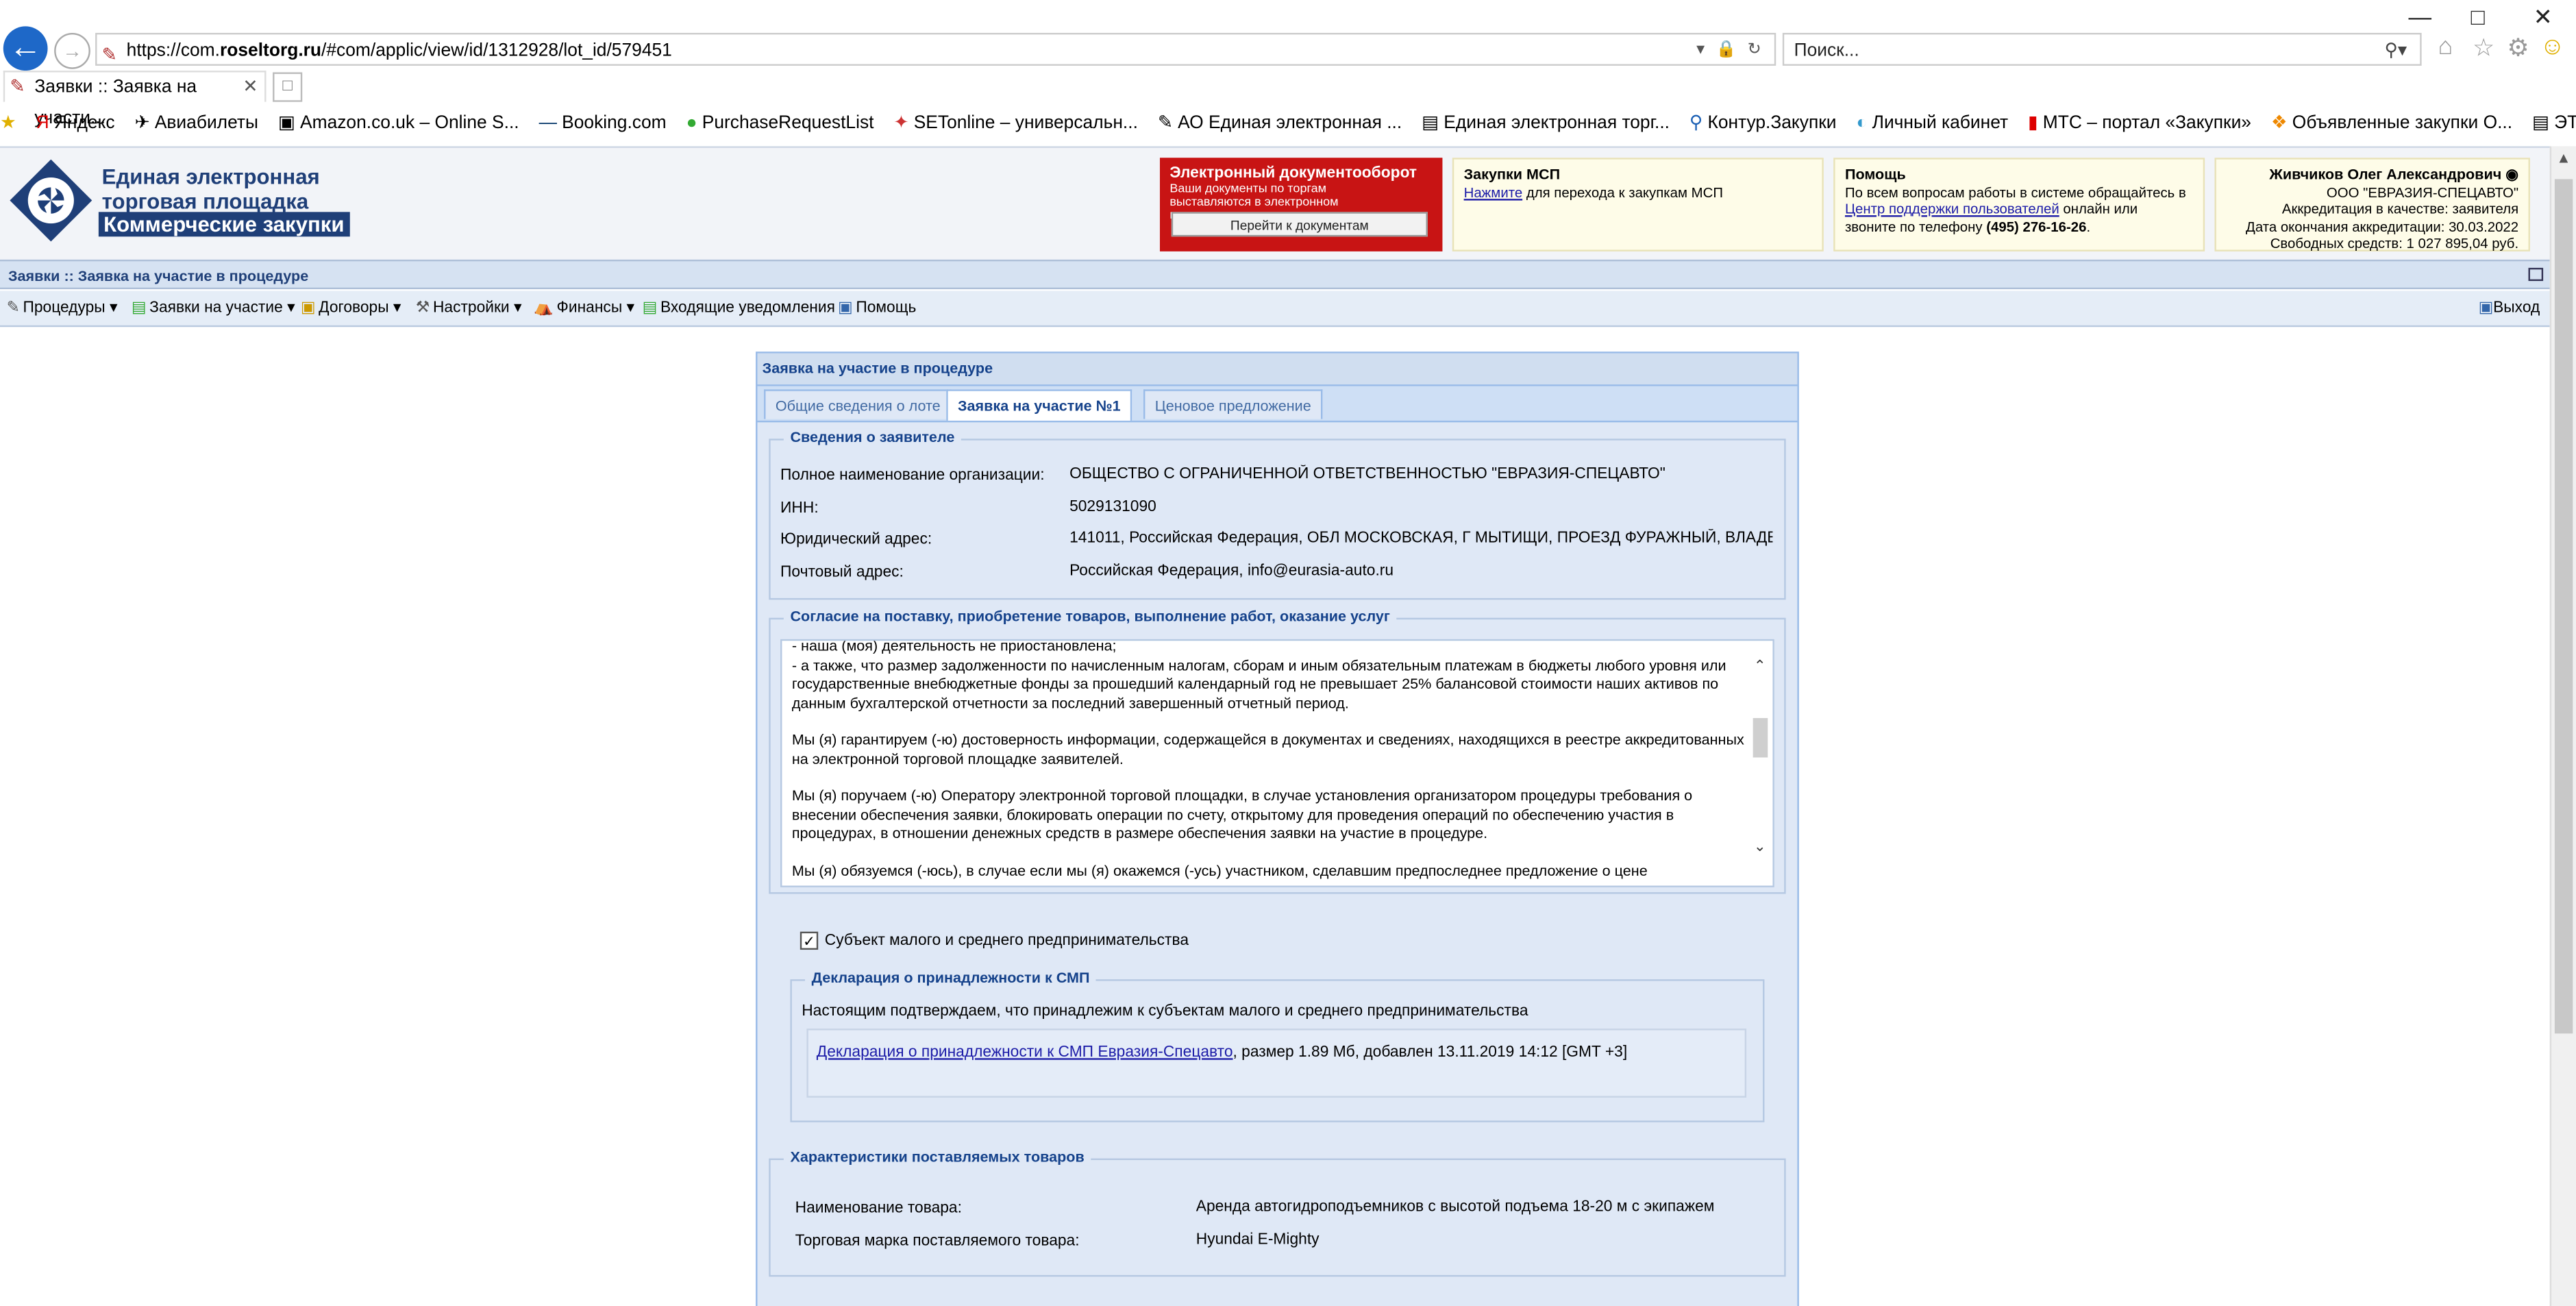 This screenshot has height=1306, width=2576. I want to click on exit-button: ▣Выход, so click(2509, 308).